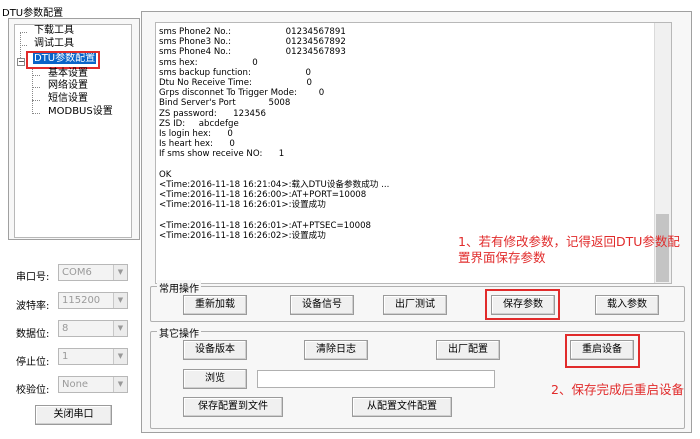 The height and width of the screenshot is (439, 700). I want to click on port-label: 串口号:, so click(33, 277).